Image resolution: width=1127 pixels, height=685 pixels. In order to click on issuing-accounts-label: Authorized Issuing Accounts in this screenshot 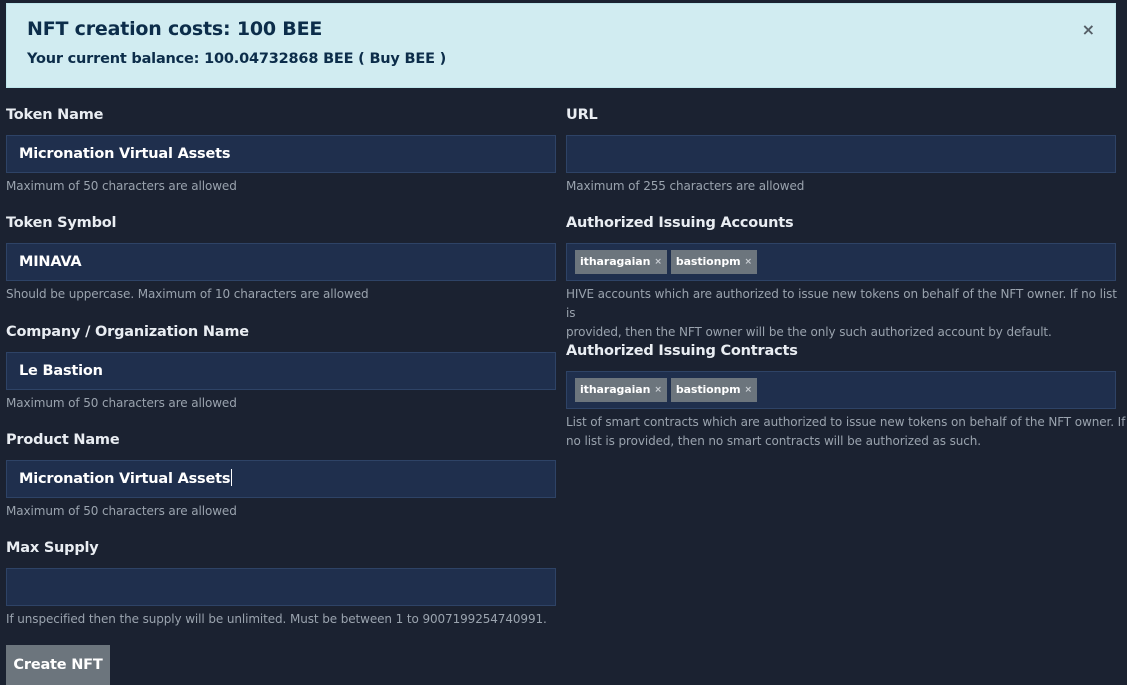, I will do `click(680, 223)`.